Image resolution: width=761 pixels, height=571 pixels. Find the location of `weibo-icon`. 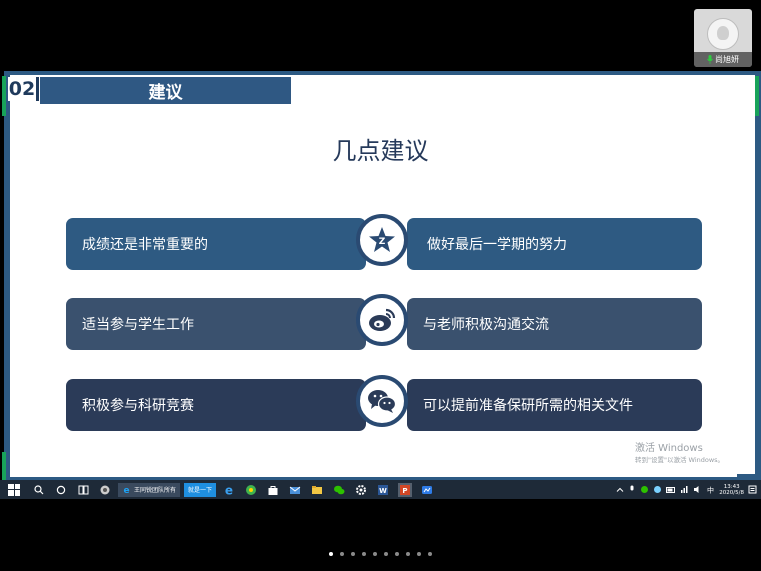

weibo-icon is located at coordinates (382, 319).